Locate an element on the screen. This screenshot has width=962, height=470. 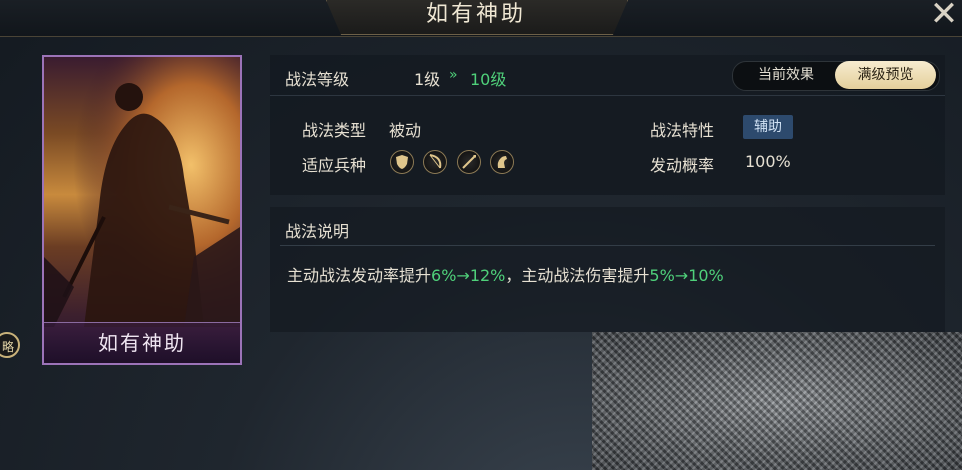
rate-label: 发动概率 is located at coordinates (682, 165).